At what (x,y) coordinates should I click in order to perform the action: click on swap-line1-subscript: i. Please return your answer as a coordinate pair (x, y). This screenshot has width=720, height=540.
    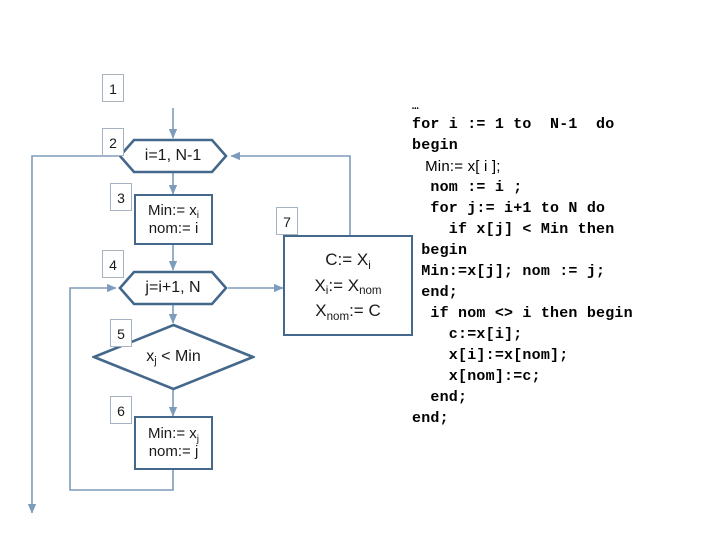
    Looking at the image, I should click on (369, 265).